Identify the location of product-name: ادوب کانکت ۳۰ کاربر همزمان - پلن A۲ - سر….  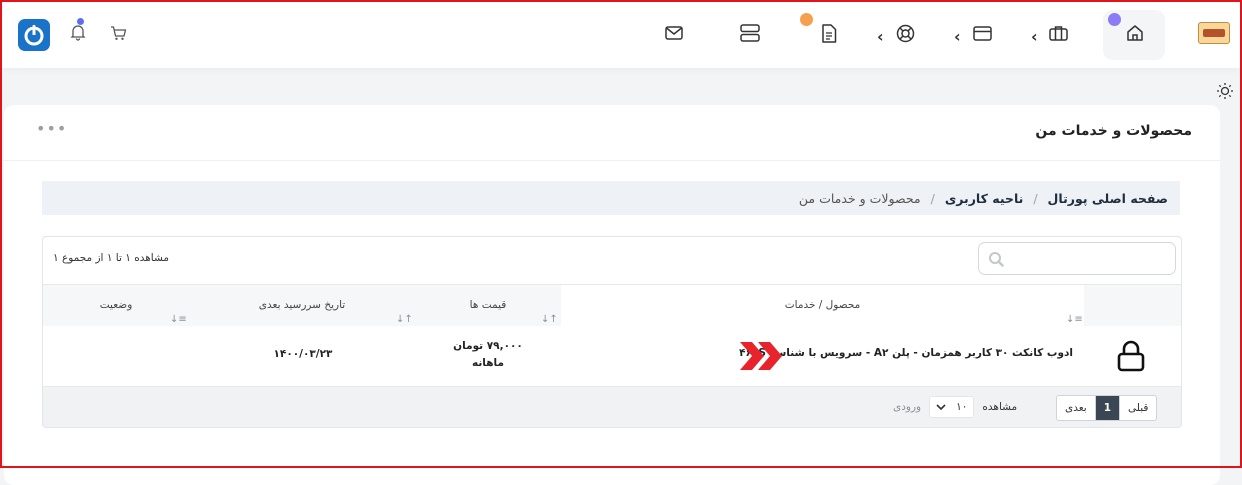
(906, 353).